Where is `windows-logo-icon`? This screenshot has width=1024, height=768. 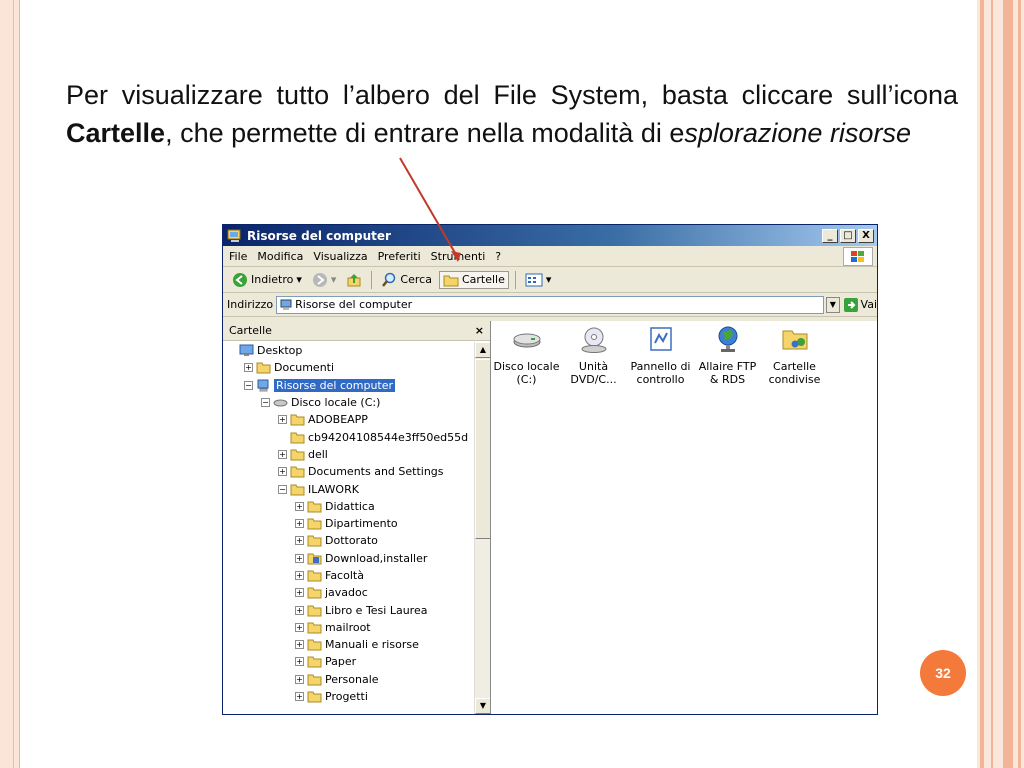 windows-logo-icon is located at coordinates (858, 256).